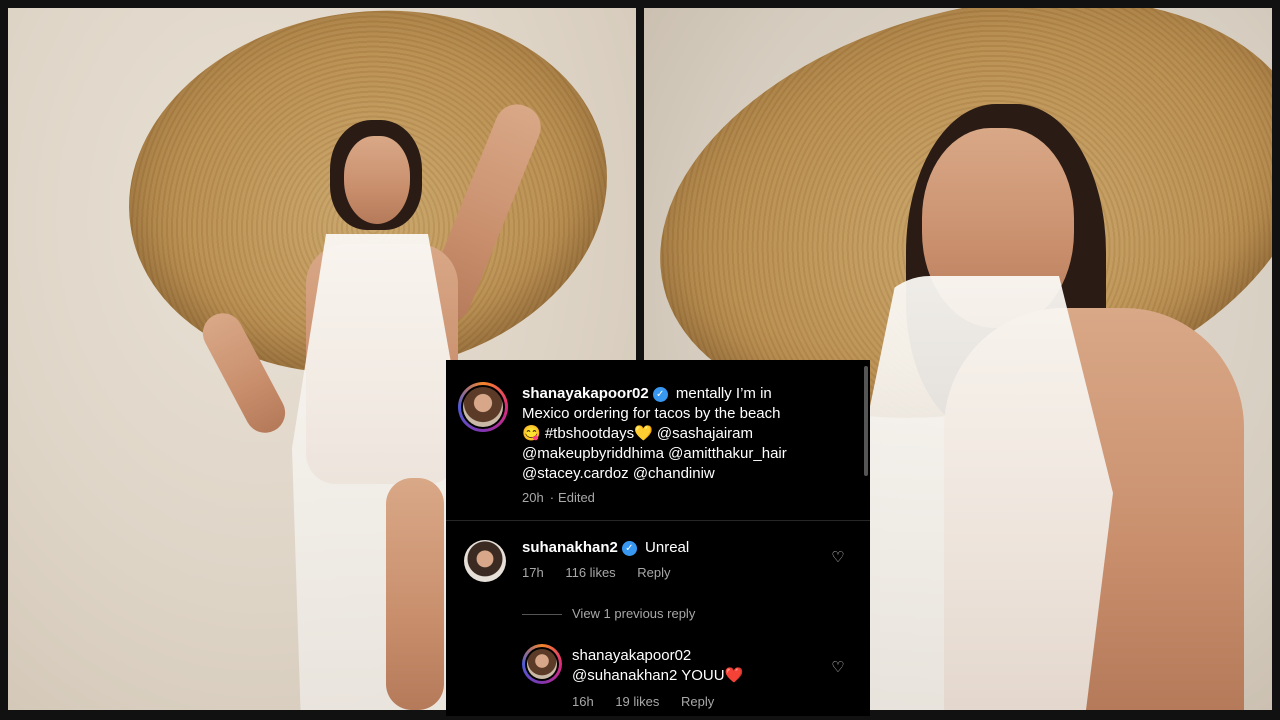 This screenshot has width=1280, height=720. Describe the element at coordinates (667, 547) in the screenshot. I see `comment-text: Unreal` at that location.